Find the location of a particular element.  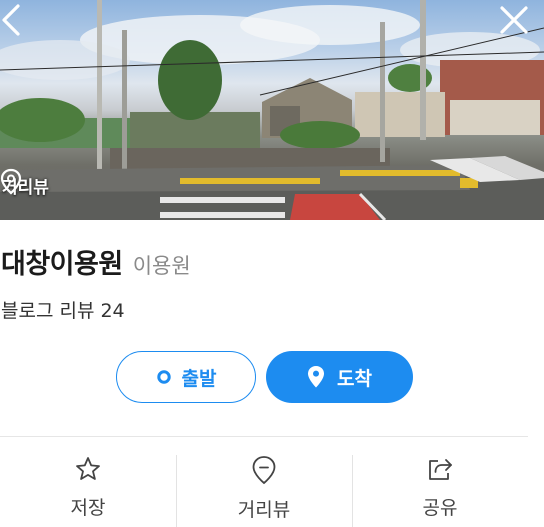

save-button: 저장 is located at coordinates (88, 482).